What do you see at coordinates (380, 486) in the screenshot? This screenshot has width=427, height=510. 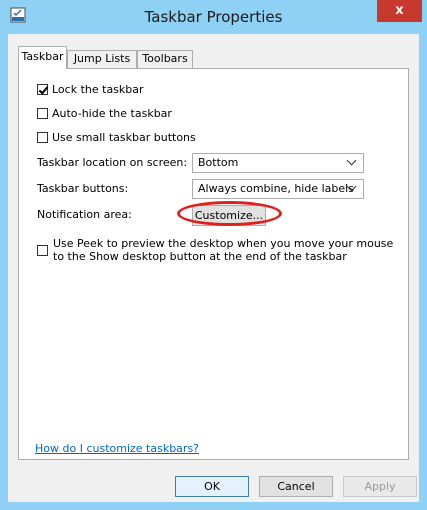 I see `apply-button: Apply` at bounding box center [380, 486].